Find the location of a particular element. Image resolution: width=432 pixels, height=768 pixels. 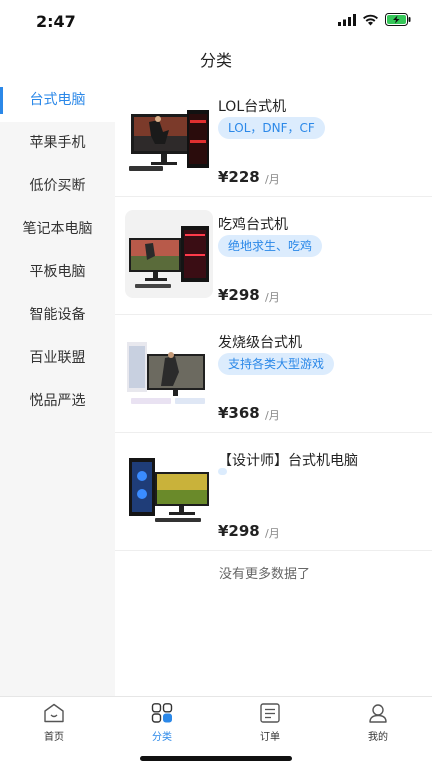

product-tag is located at coordinates (222, 471).